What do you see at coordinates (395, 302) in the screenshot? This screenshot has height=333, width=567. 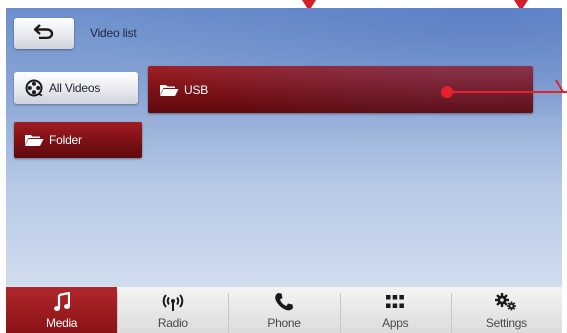 I see `apps-grid-icon` at bounding box center [395, 302].